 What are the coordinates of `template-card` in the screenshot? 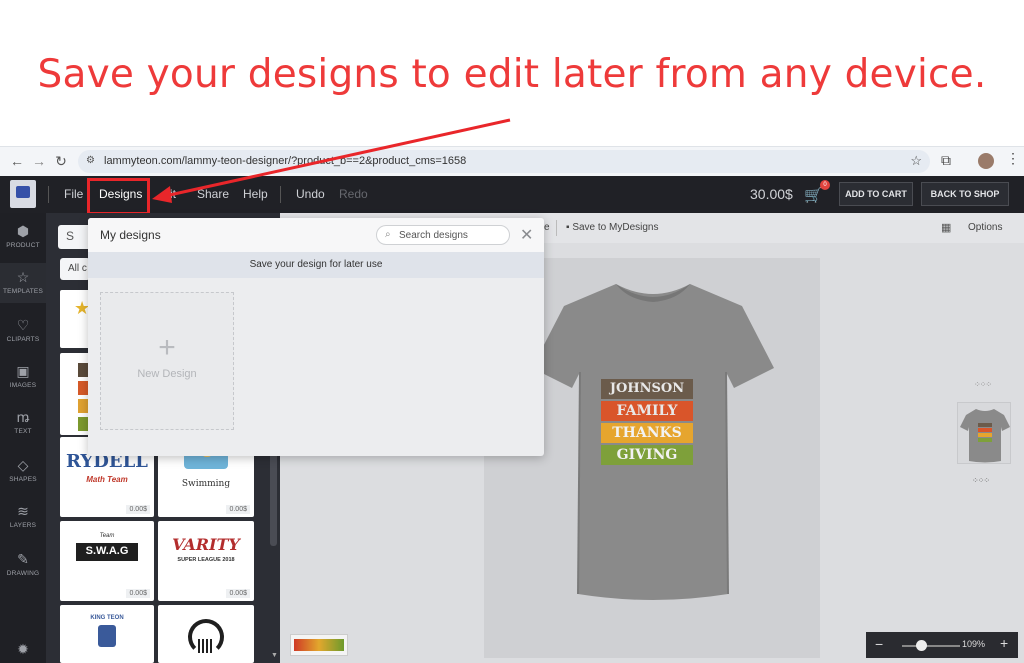 It's located at (206, 634).